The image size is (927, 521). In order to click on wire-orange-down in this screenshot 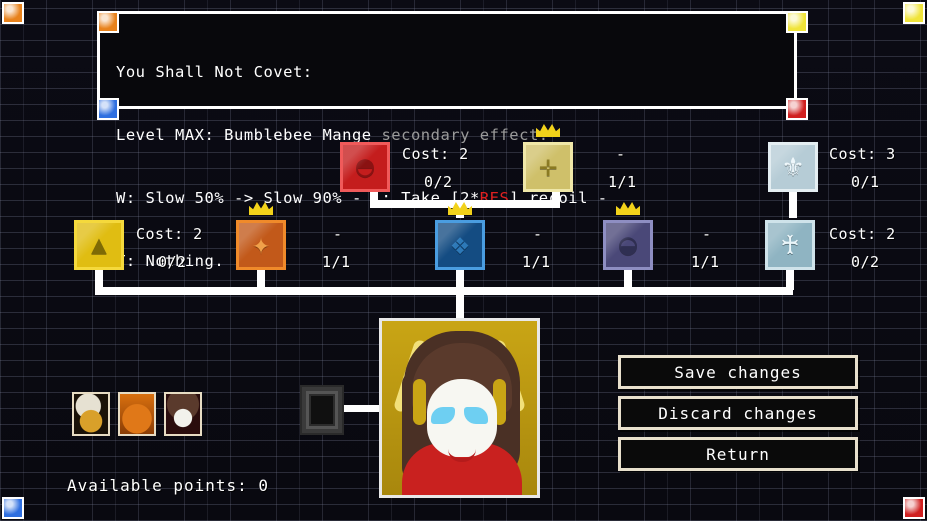, I will do `click(261, 280)`.